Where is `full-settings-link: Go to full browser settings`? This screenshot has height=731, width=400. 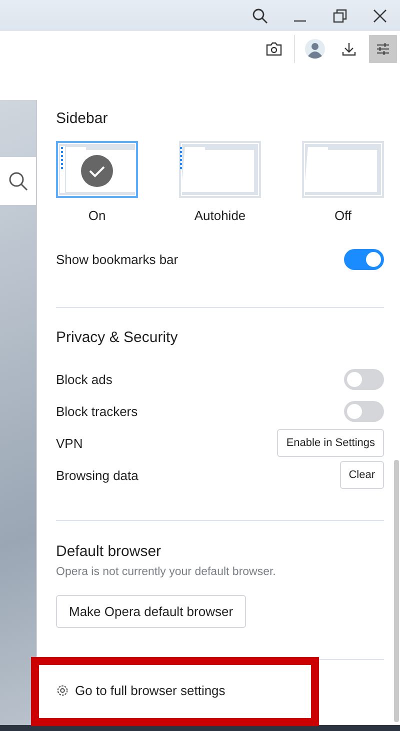 full-settings-link: Go to full browser settings is located at coordinates (141, 690).